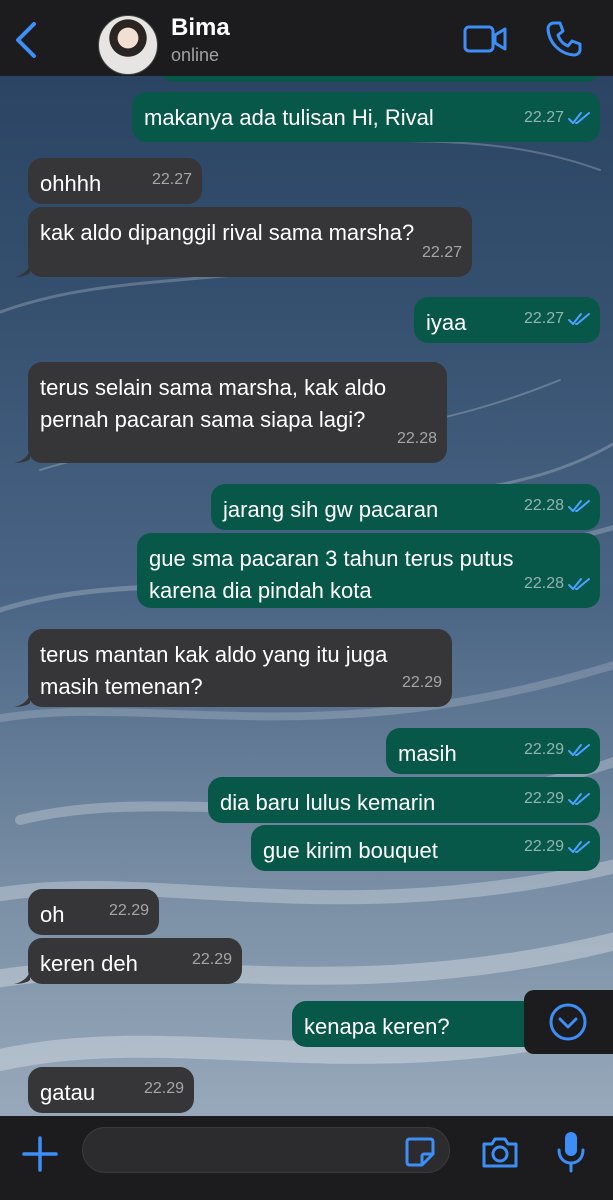 The image size is (613, 1200). Describe the element at coordinates (89, 963) in the screenshot. I see `message-text: keren deh` at that location.